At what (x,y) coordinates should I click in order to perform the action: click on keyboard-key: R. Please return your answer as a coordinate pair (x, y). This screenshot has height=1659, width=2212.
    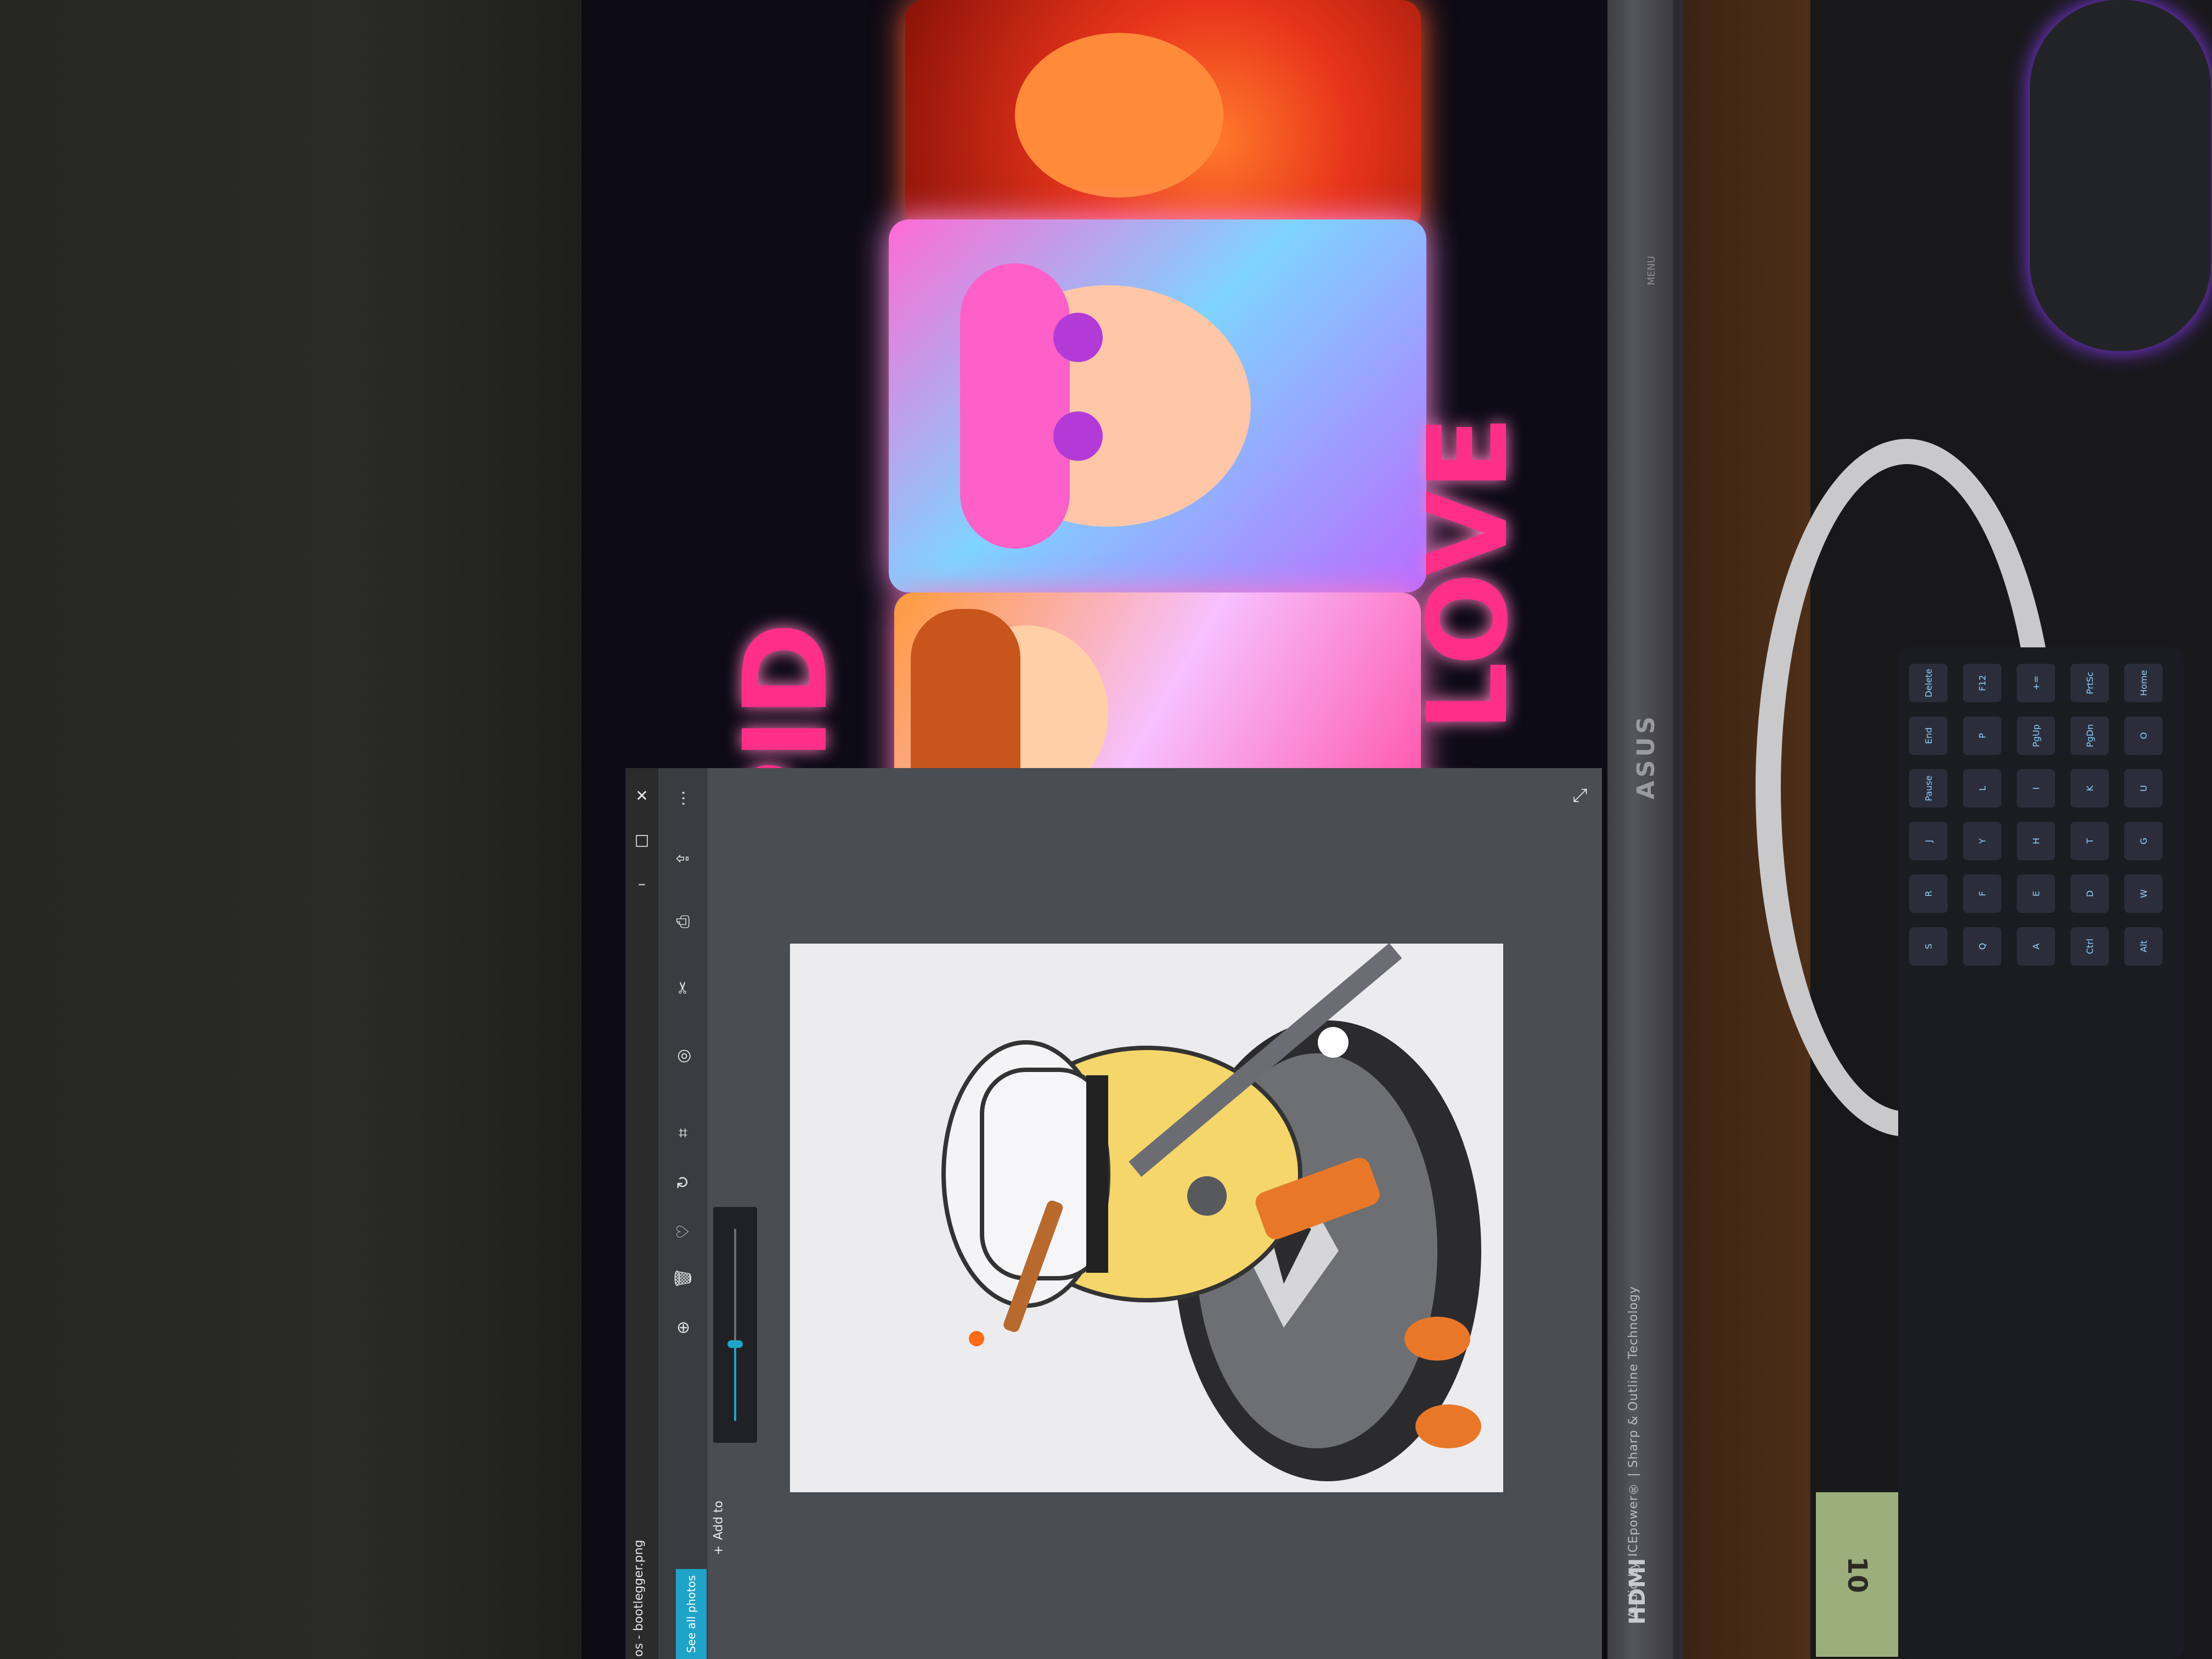
    Looking at the image, I should click on (1929, 893).